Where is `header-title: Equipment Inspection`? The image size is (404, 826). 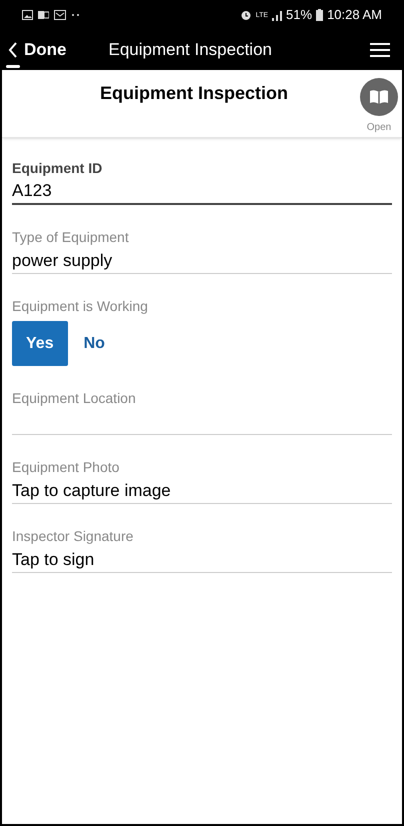 header-title: Equipment Inspection is located at coordinates (190, 50).